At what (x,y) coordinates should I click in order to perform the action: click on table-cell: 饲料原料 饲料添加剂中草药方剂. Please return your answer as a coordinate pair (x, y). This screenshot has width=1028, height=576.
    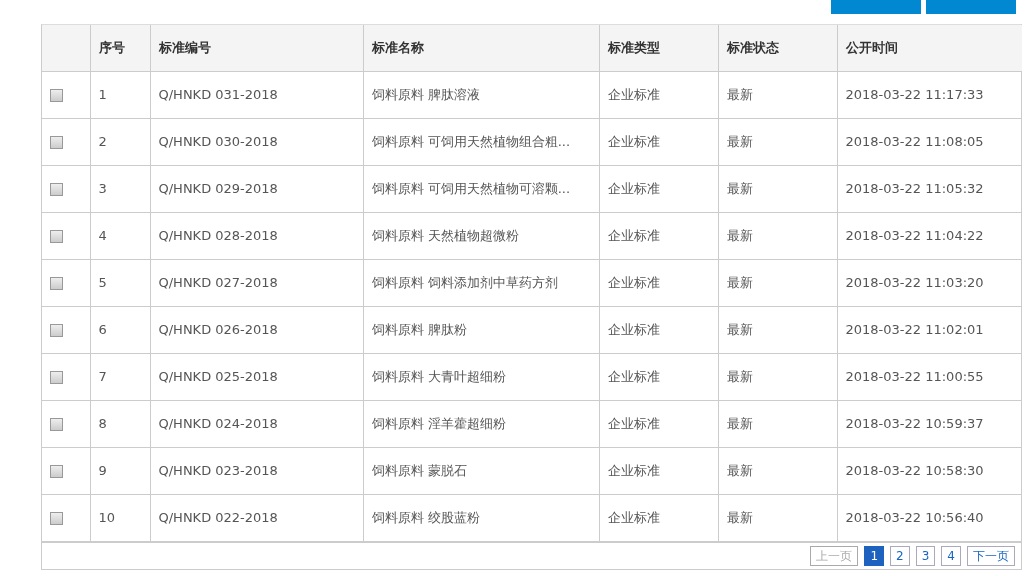
    Looking at the image, I should click on (481, 282).